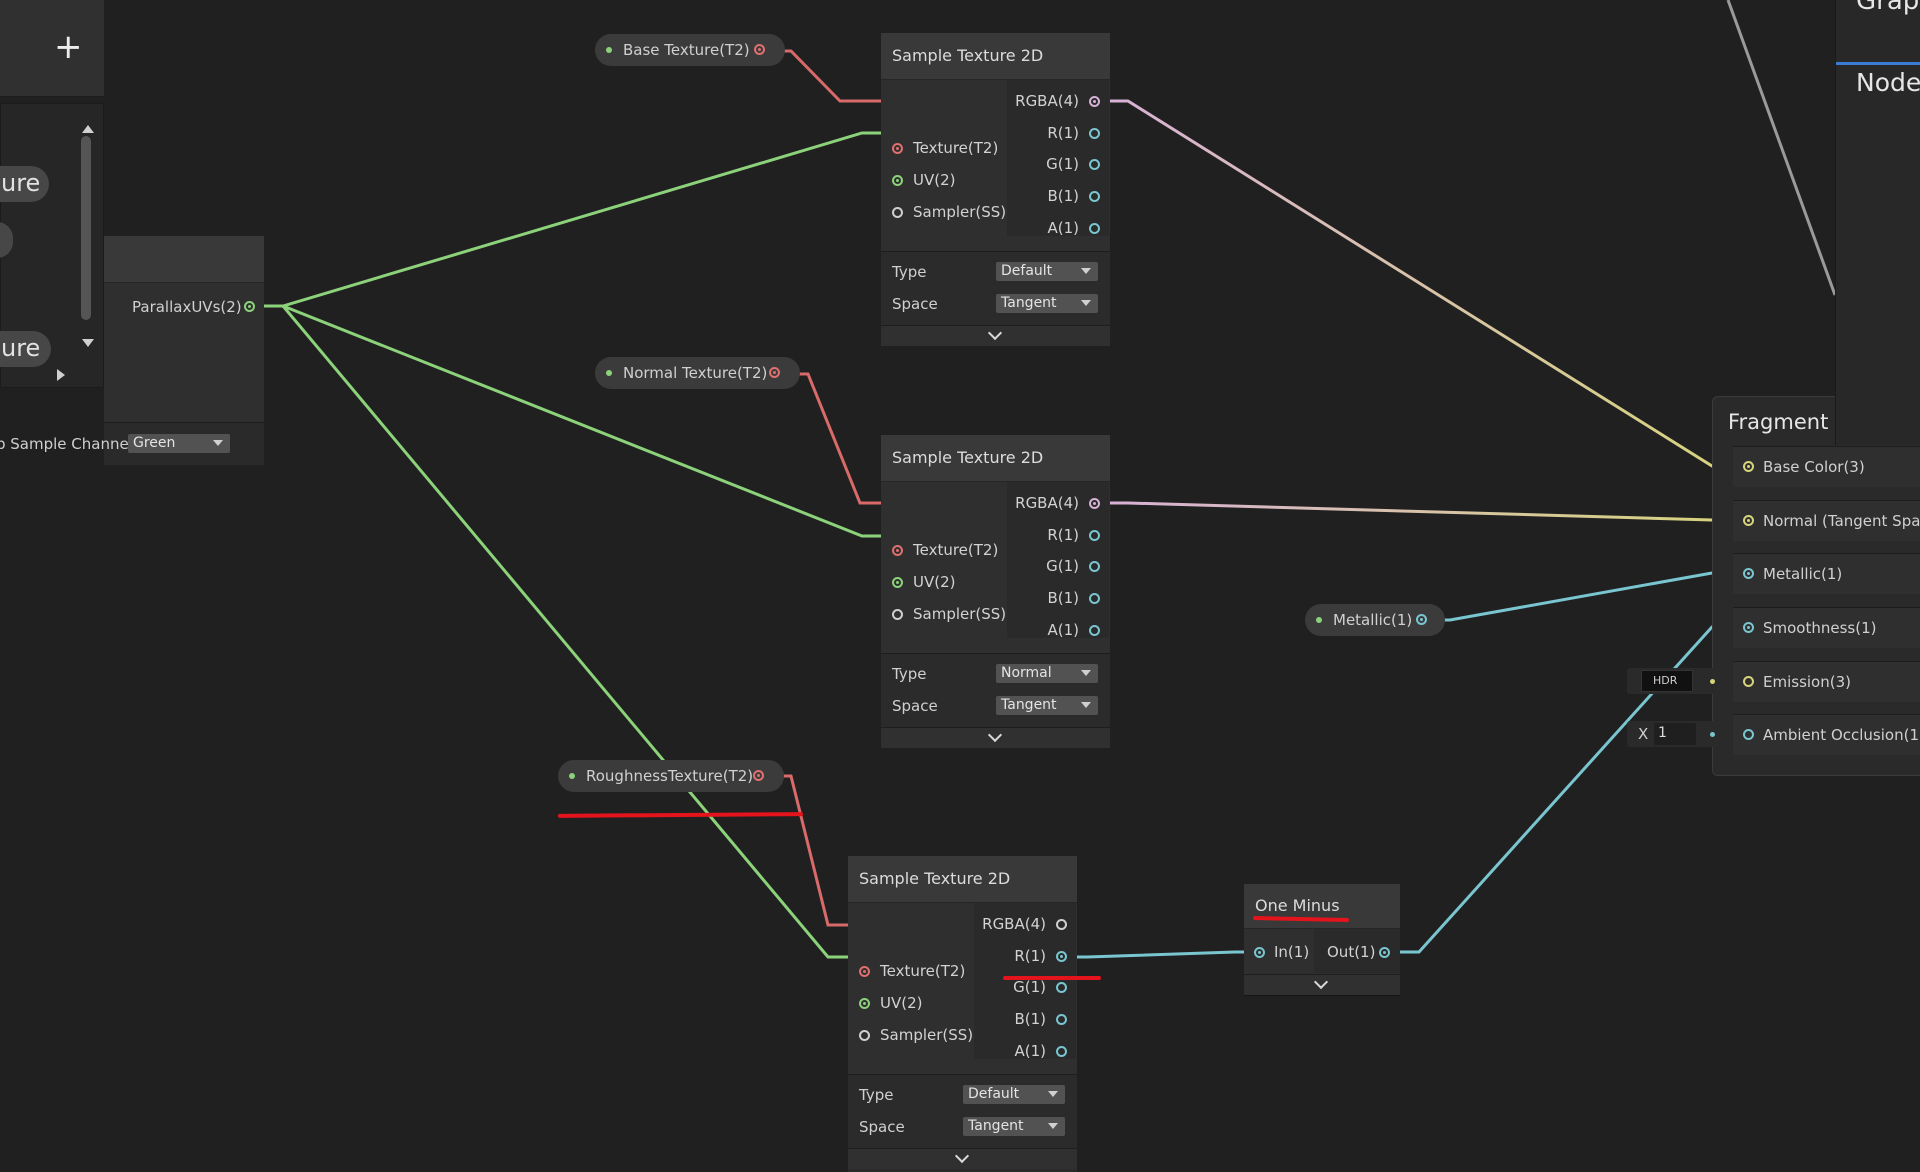 The height and width of the screenshot is (1172, 1920). Describe the element at coordinates (830, 76) in the screenshot. I see `wire-base-texture` at that location.